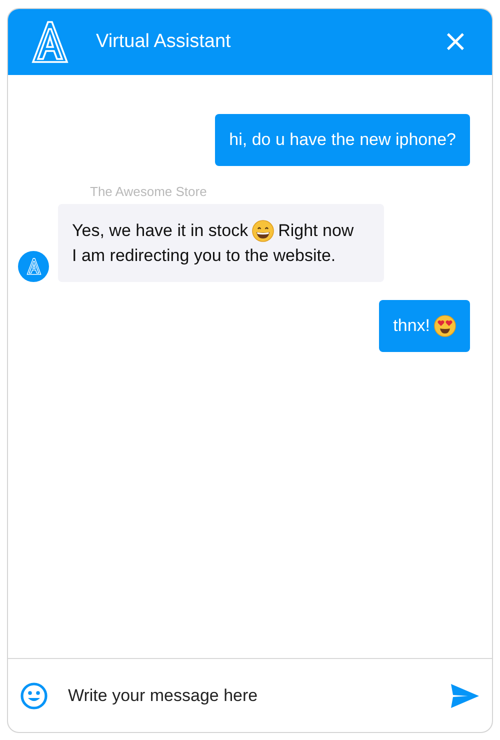 The height and width of the screenshot is (740, 500). I want to click on message-text: hi, do u have the new iphone?, so click(342, 140).